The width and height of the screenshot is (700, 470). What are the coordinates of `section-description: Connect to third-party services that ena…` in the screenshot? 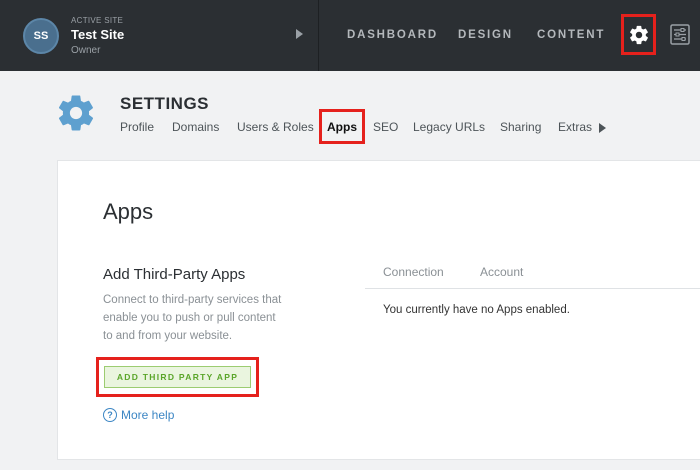 It's located at (192, 318).